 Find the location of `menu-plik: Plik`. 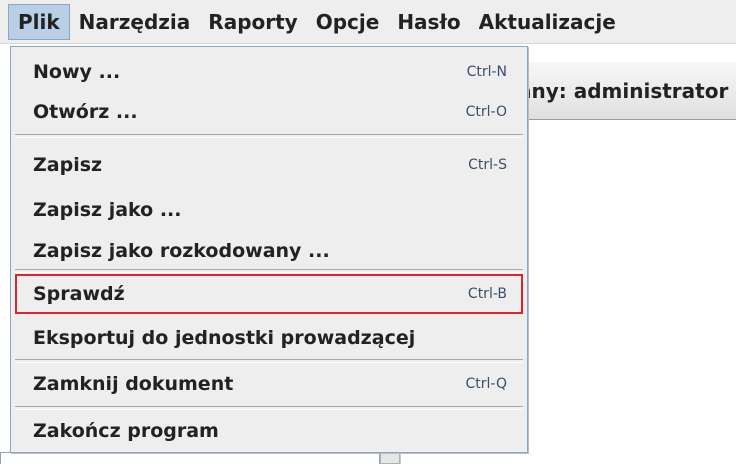

menu-plik: Plik is located at coordinates (39, 21).